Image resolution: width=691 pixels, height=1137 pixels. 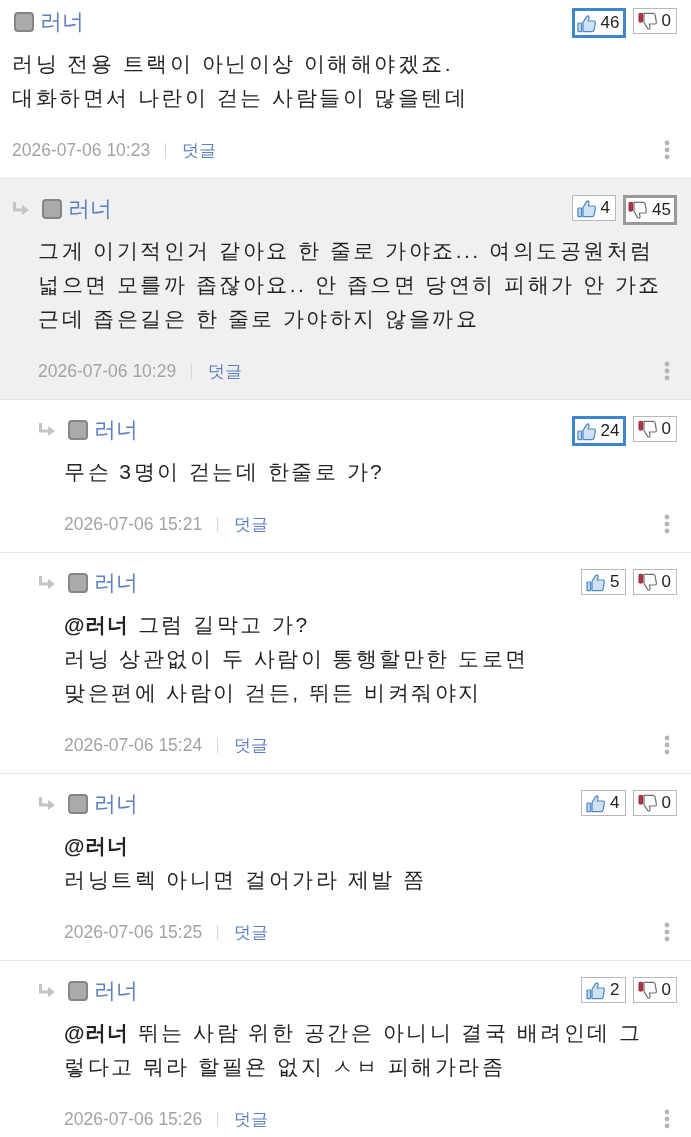 I want to click on comment-text: @러너 러닝트렉 아니면 걸어가라 제발 쫌, so click(x=245, y=863).